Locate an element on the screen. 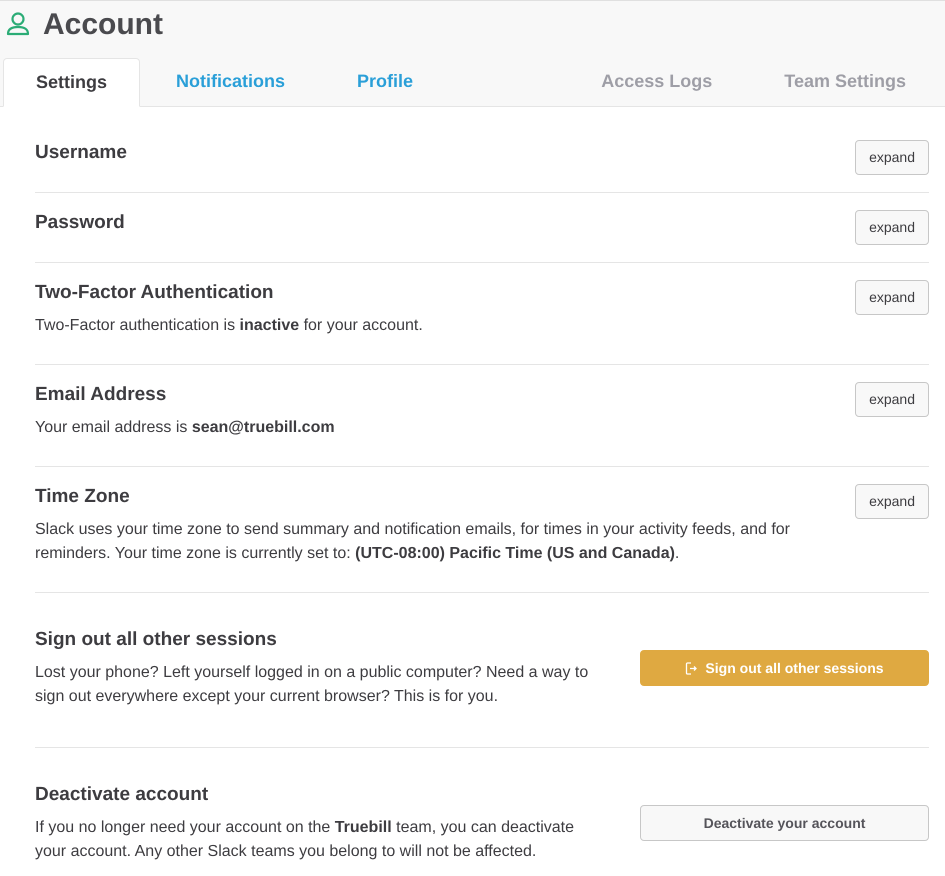 The width and height of the screenshot is (945, 876). section-title: Sign out all other sessions is located at coordinates (156, 640).